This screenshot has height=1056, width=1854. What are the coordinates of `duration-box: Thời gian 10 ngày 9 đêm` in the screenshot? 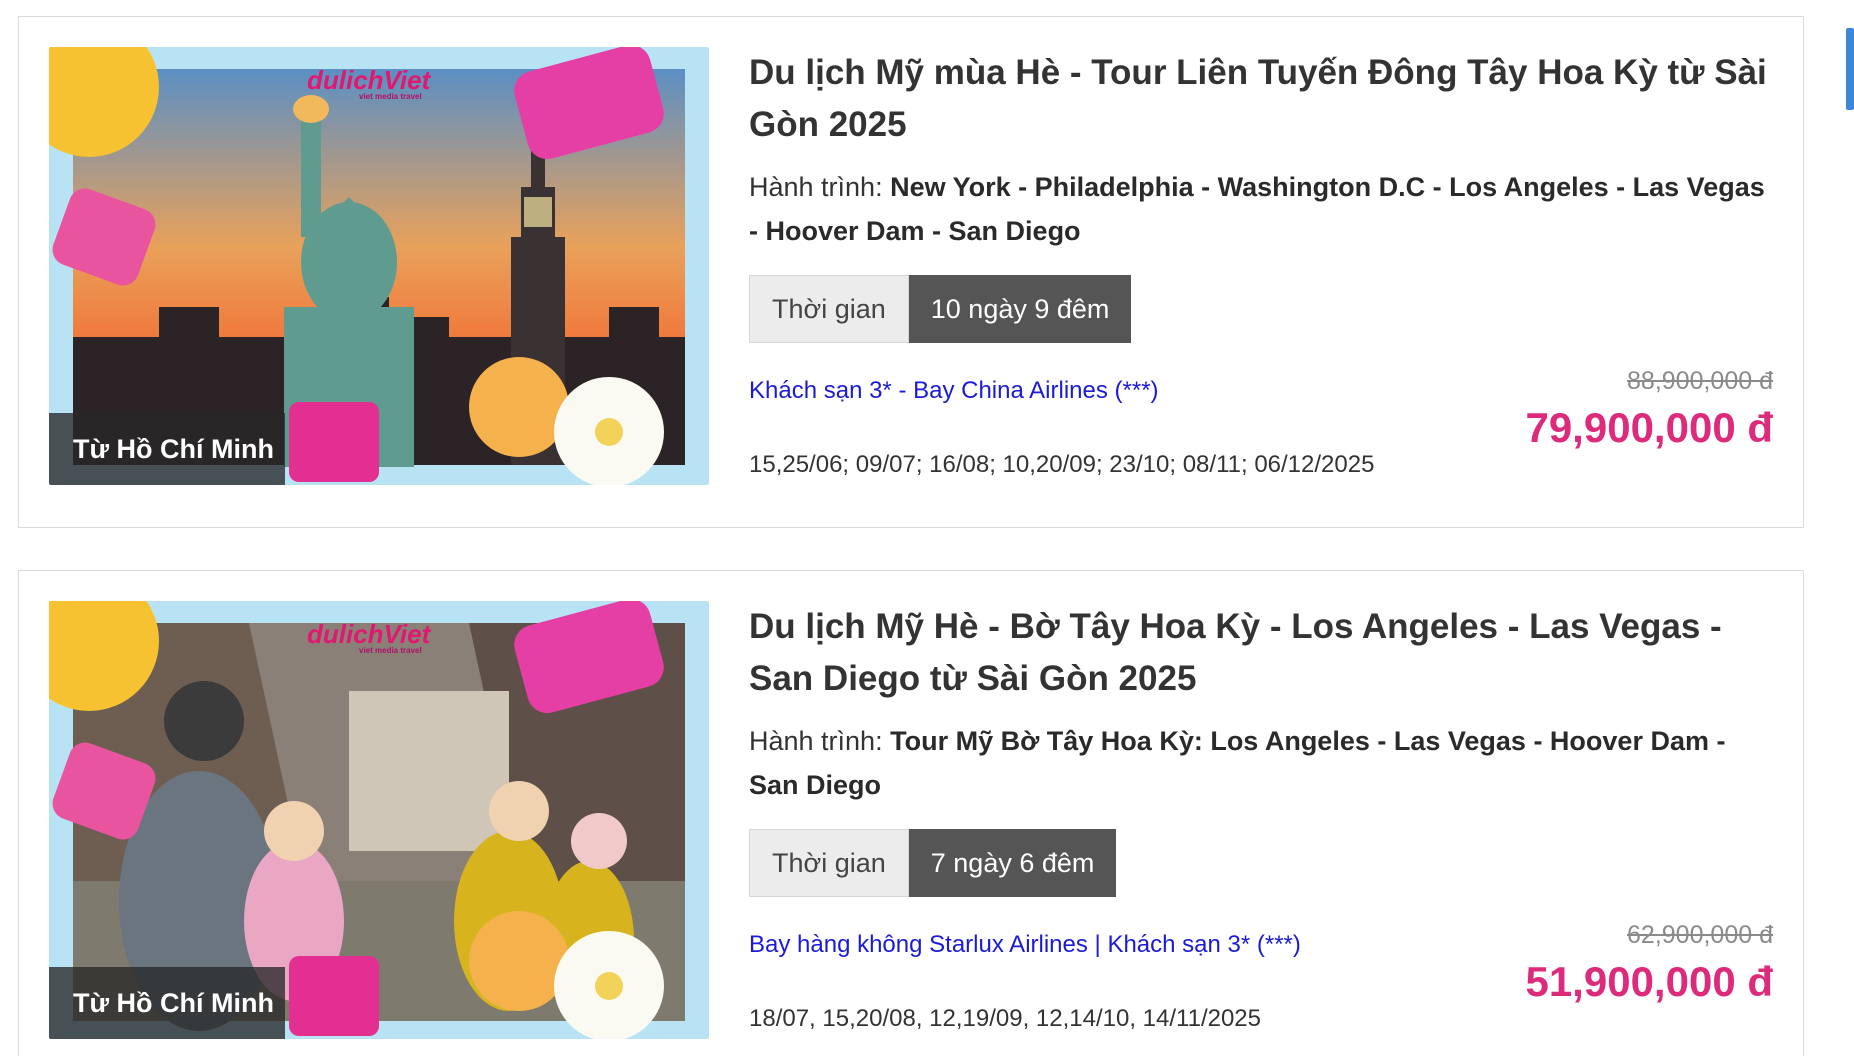 It's located at (1261, 309).